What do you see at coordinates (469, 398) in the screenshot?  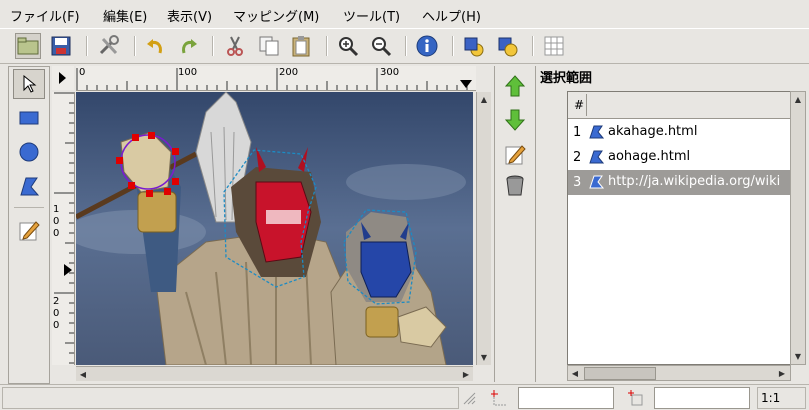 I see `resize-grip-icon` at bounding box center [469, 398].